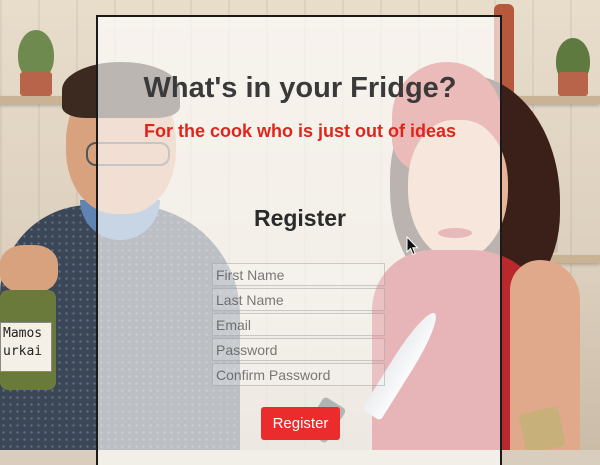 The width and height of the screenshot is (600, 465). I want to click on register-button: Register, so click(300, 423).